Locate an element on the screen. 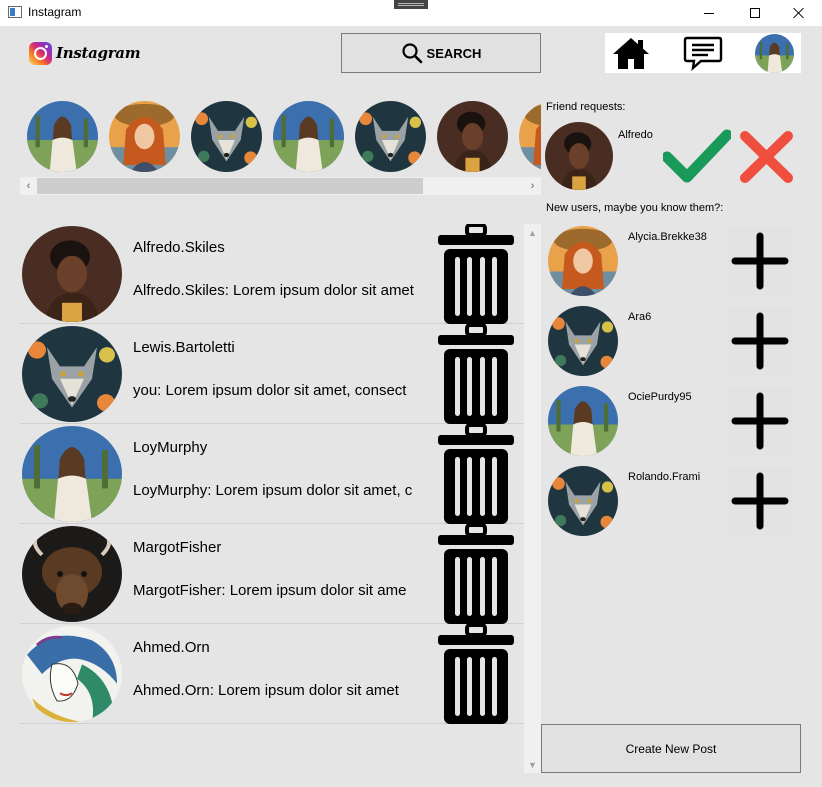 This screenshot has width=822, height=787. decline-request-button is located at coordinates (766, 157).